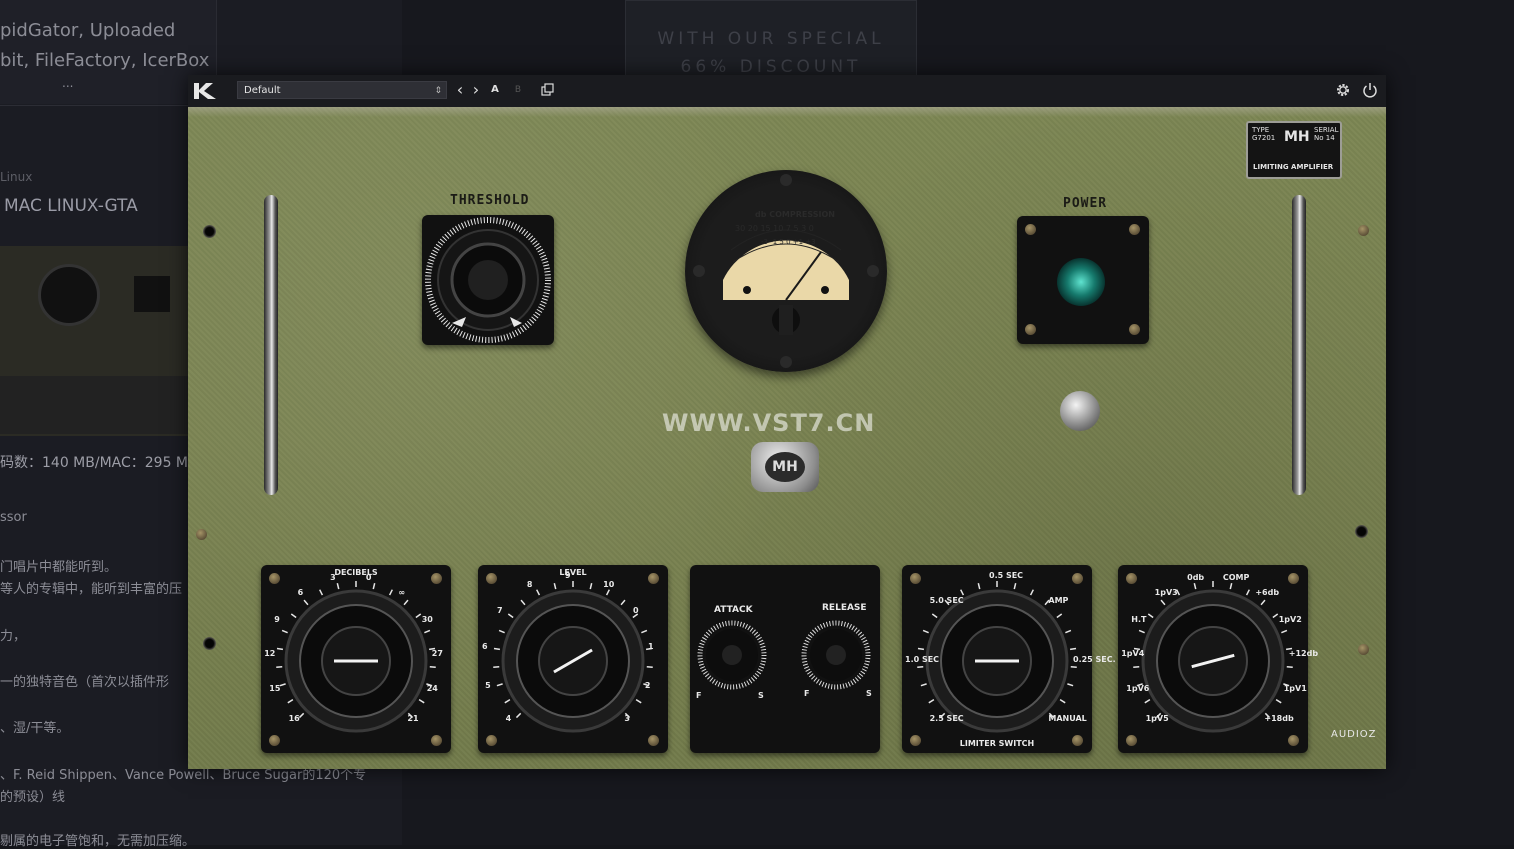  What do you see at coordinates (1354, 734) in the screenshot?
I see `audioz-brandmark: AUDIOZ` at bounding box center [1354, 734].